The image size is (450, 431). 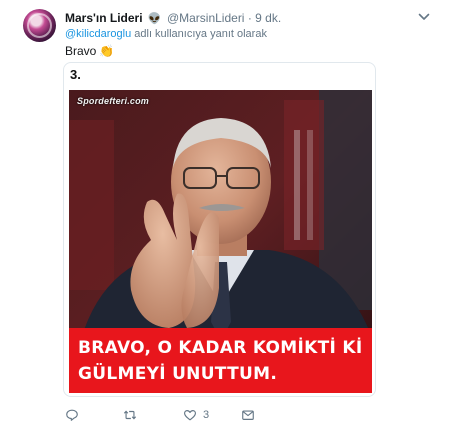 What do you see at coordinates (268, 18) in the screenshot?
I see `tweet-time: 9 dk.` at bounding box center [268, 18].